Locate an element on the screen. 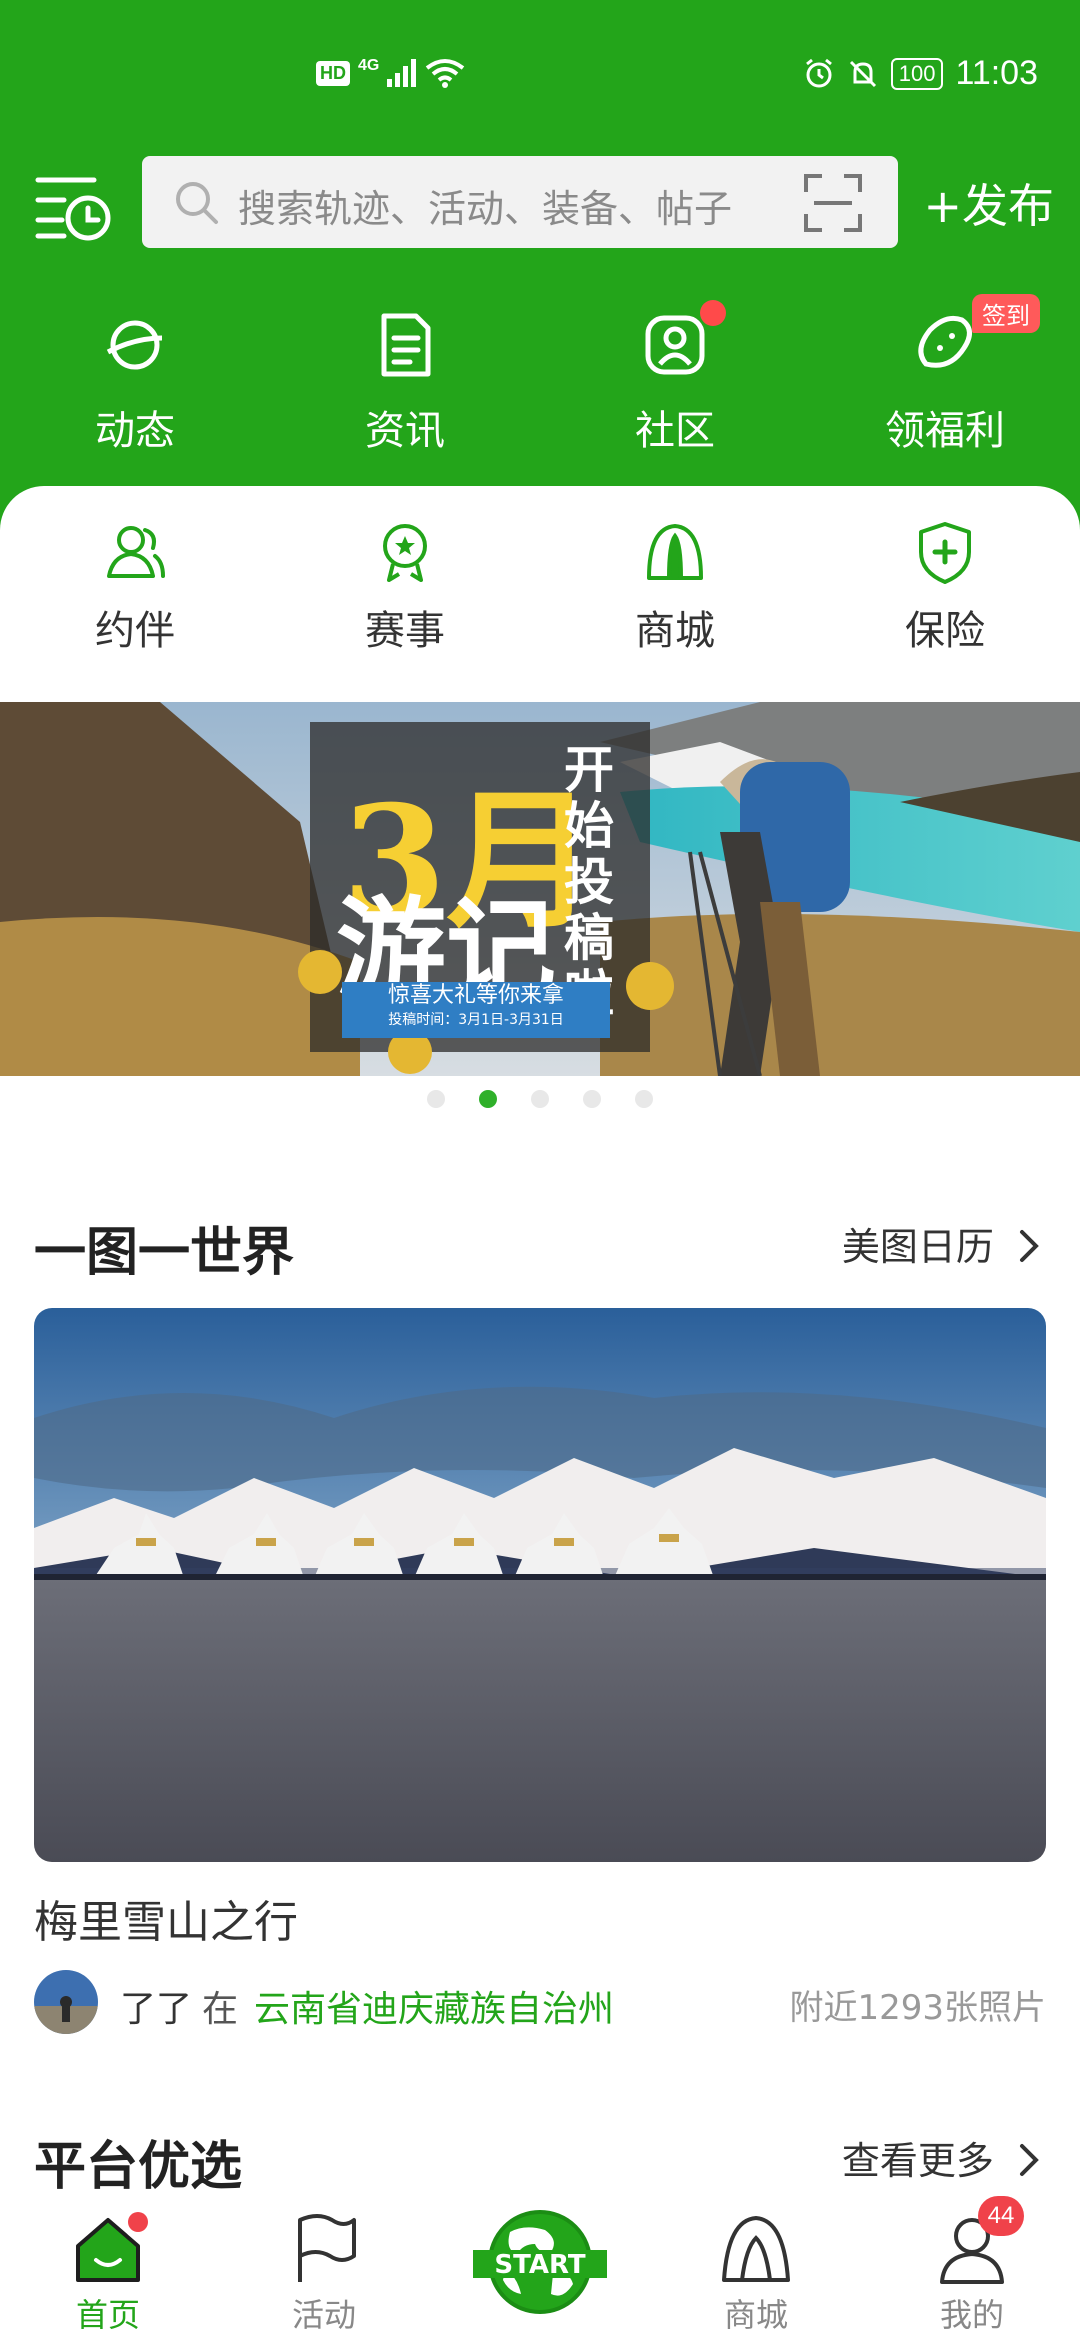  subnav-item-events: 赛事 is located at coordinates (405, 588).